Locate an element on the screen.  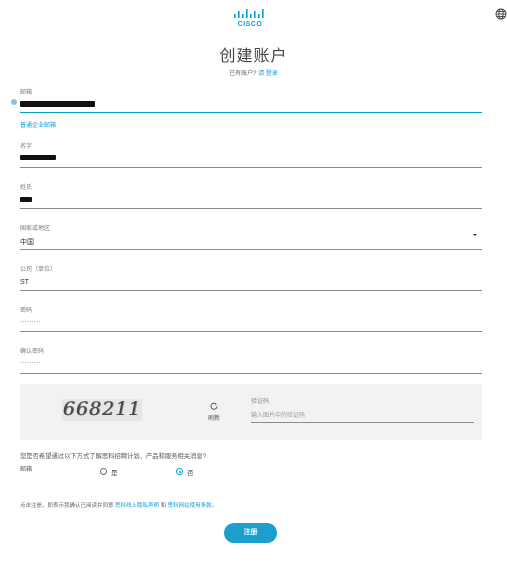
password-label: 密码 is located at coordinates (26, 311).